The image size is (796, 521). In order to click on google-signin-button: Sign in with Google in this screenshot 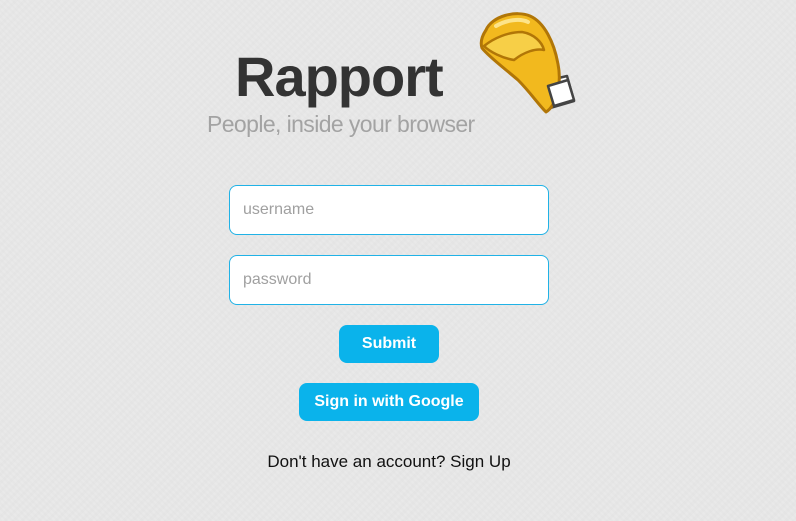, I will do `click(389, 402)`.